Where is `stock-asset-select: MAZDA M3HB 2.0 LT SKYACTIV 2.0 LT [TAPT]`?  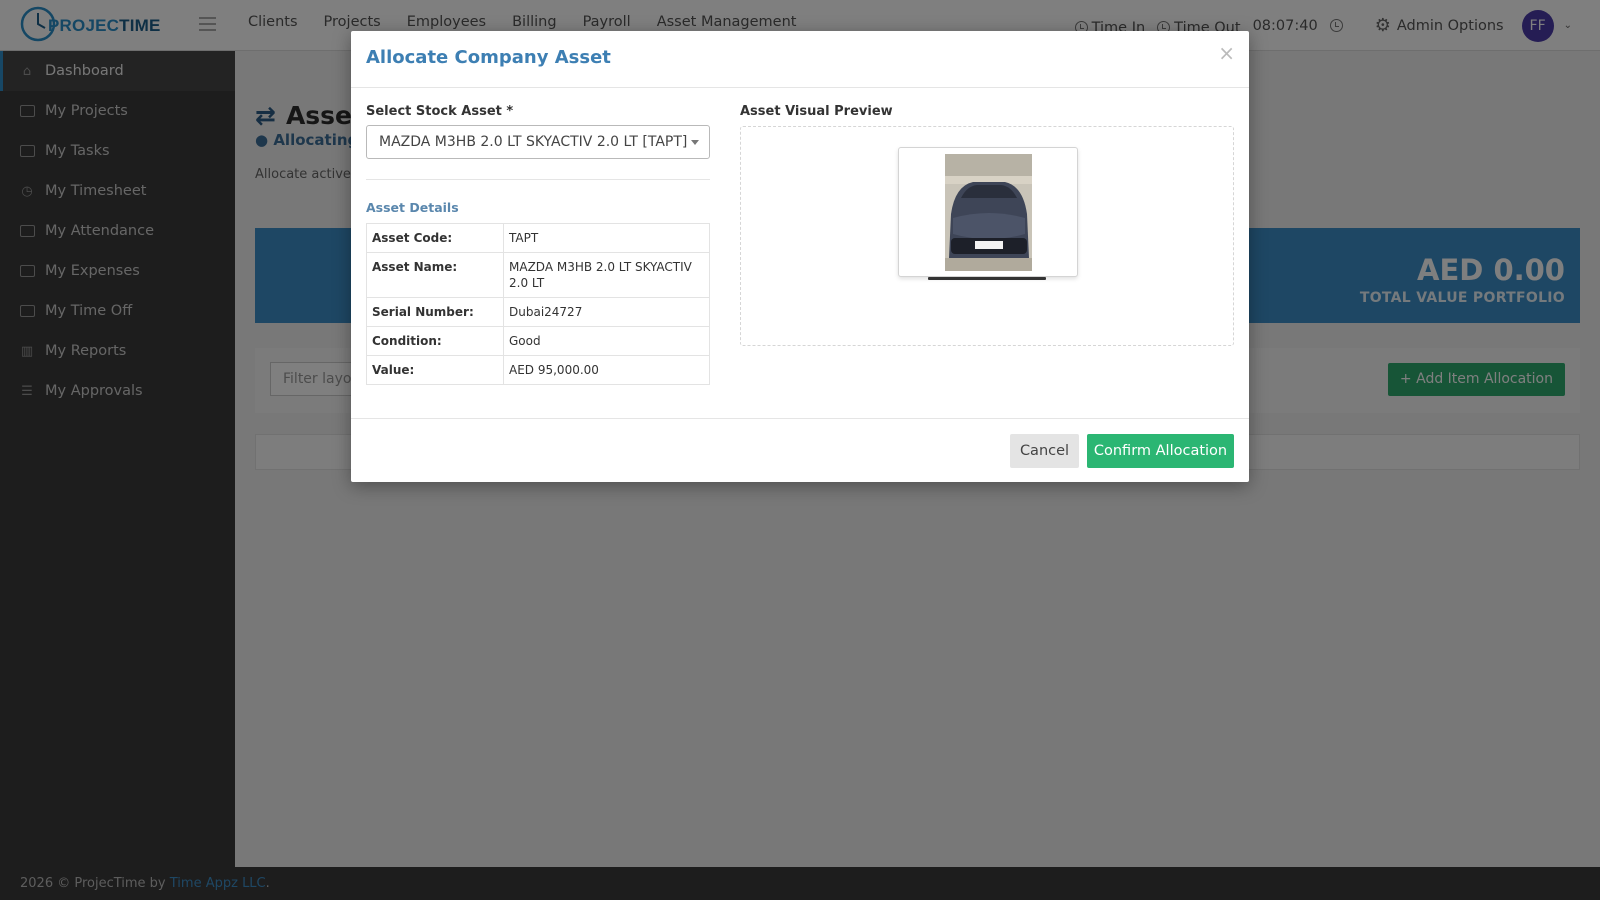
stock-asset-select: MAZDA M3HB 2.0 LT SKYACTIV 2.0 LT [TAPT] is located at coordinates (538, 142).